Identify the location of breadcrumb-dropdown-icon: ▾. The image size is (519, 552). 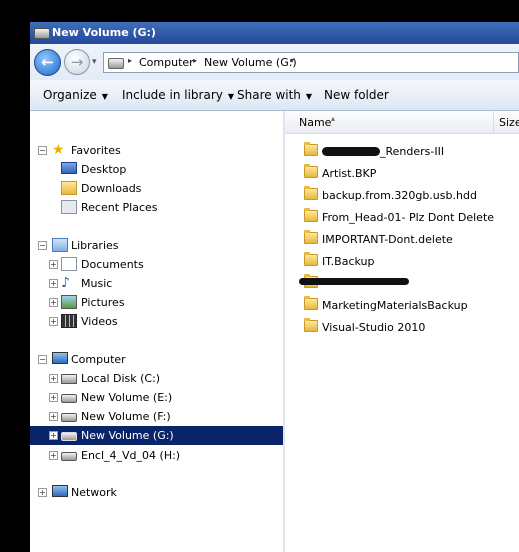
(292, 60).